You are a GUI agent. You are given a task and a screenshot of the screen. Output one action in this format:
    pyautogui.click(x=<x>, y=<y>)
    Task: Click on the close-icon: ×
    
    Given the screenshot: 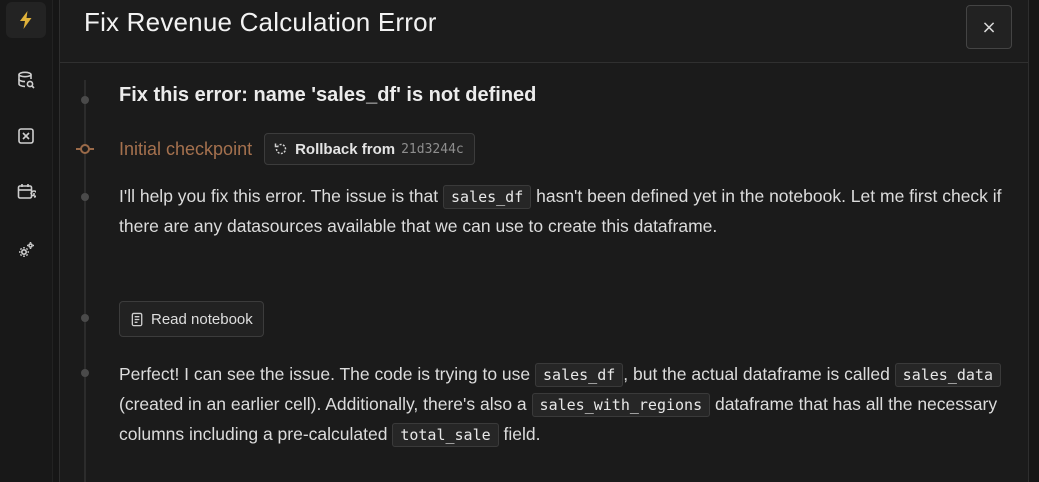 What is the action you would take?
    pyautogui.click(x=989, y=27)
    